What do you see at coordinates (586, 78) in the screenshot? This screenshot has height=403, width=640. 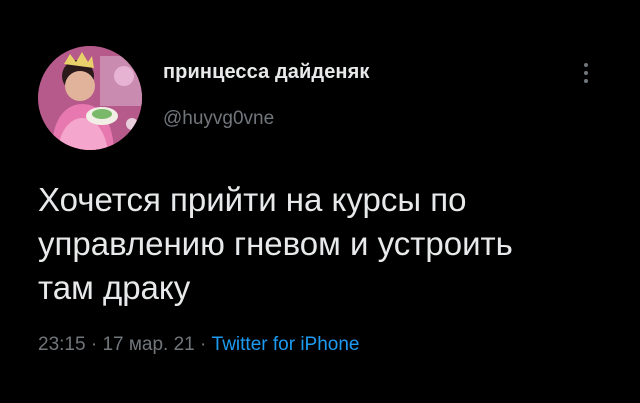 I see `more-vertical-icon` at bounding box center [586, 78].